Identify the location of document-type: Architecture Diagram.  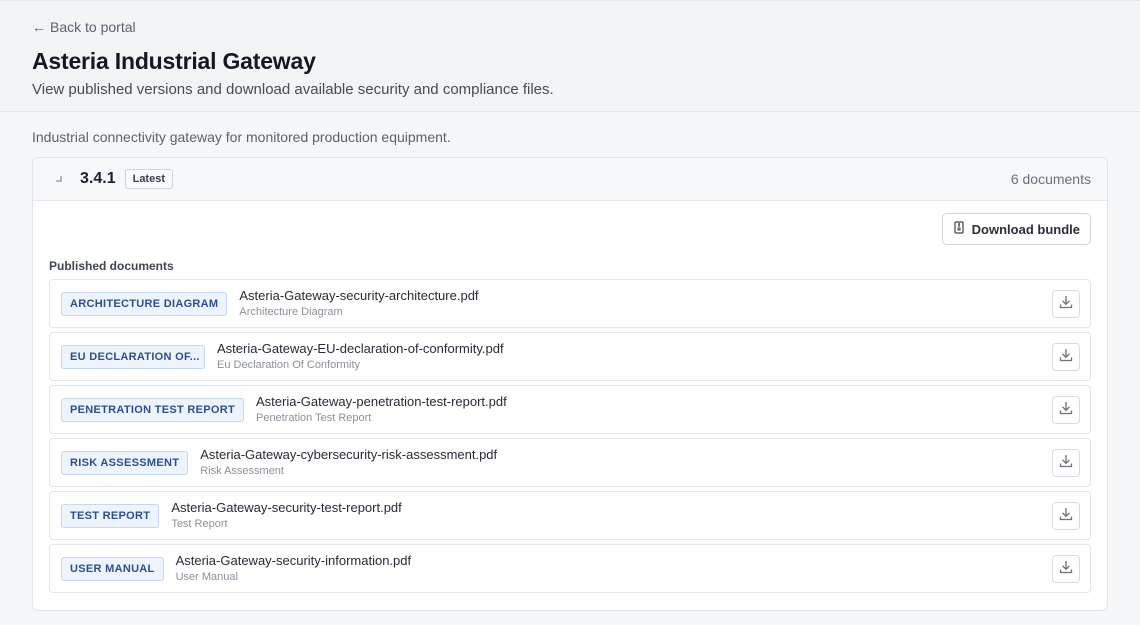
(291, 312).